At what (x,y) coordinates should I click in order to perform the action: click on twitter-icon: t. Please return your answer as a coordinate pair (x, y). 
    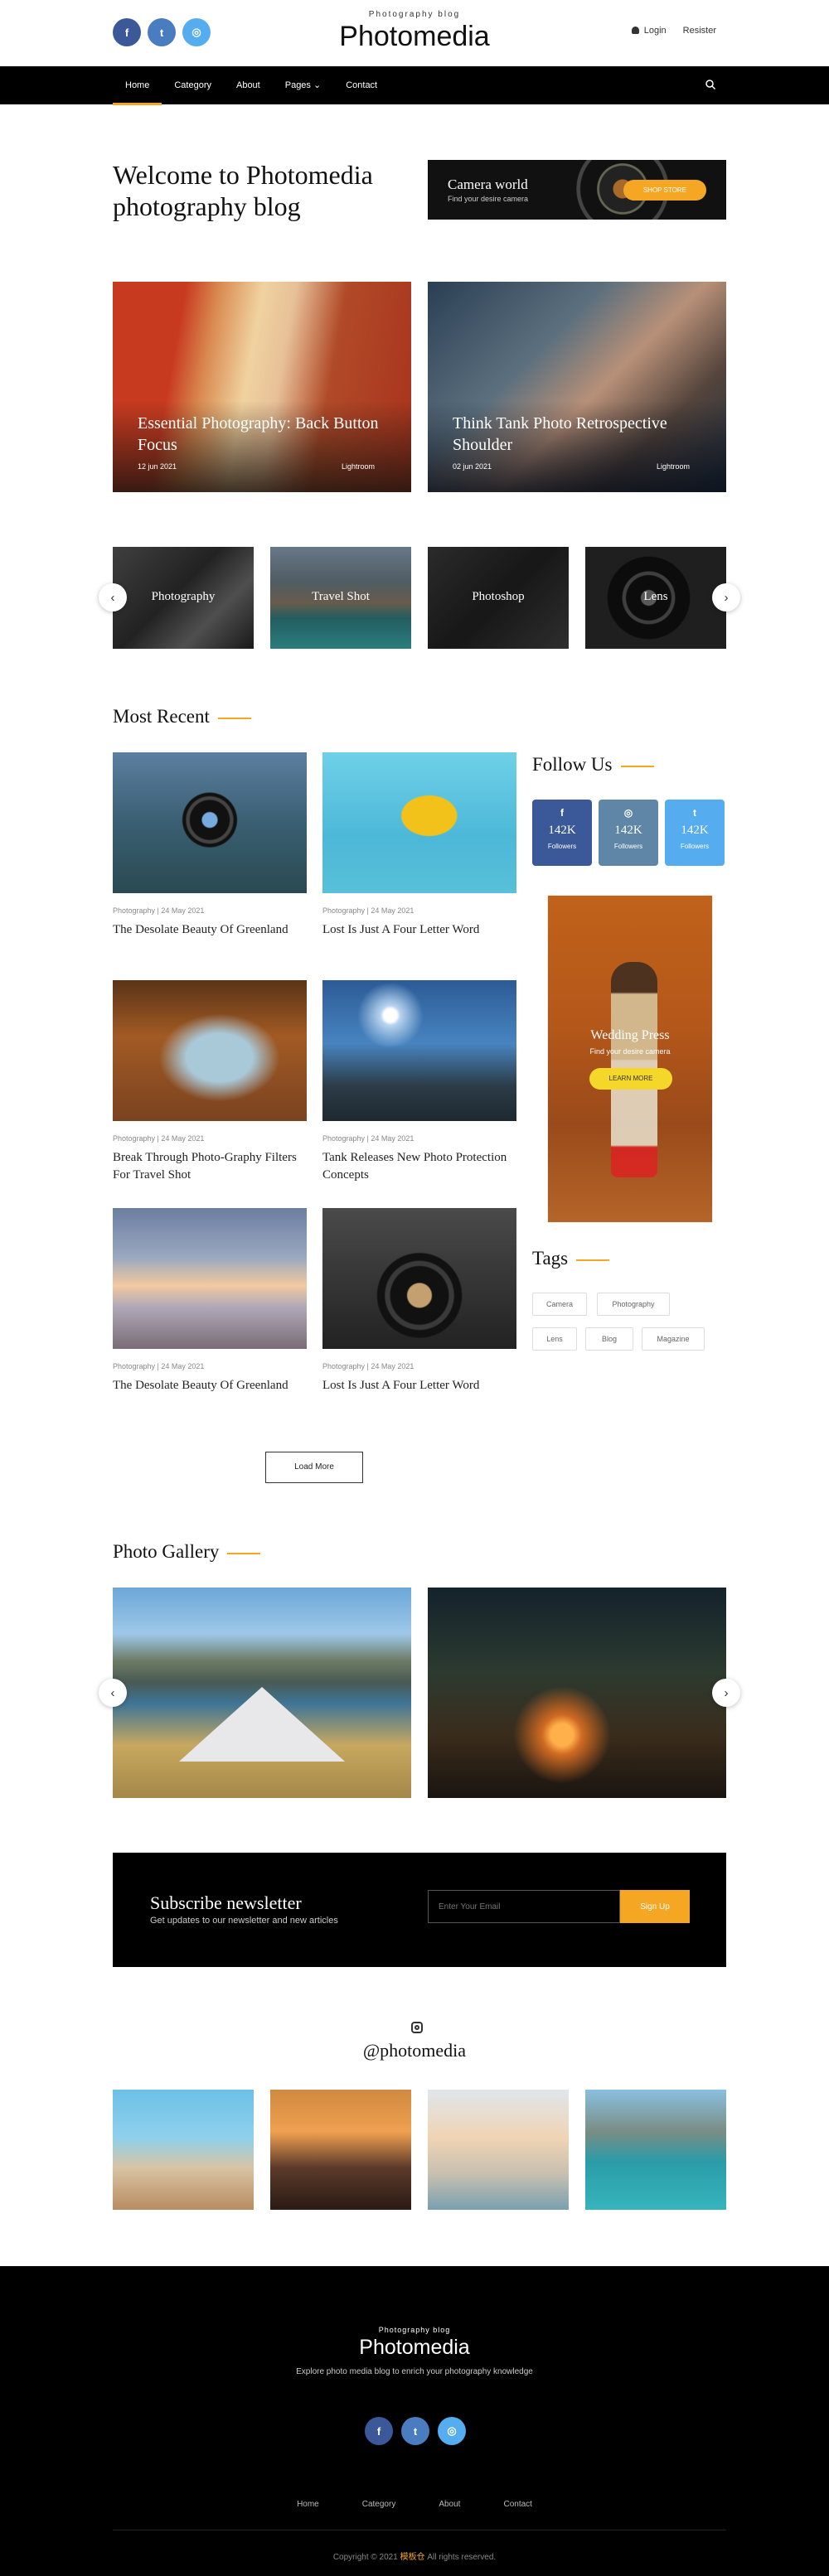
    Looking at the image, I should click on (415, 2431).